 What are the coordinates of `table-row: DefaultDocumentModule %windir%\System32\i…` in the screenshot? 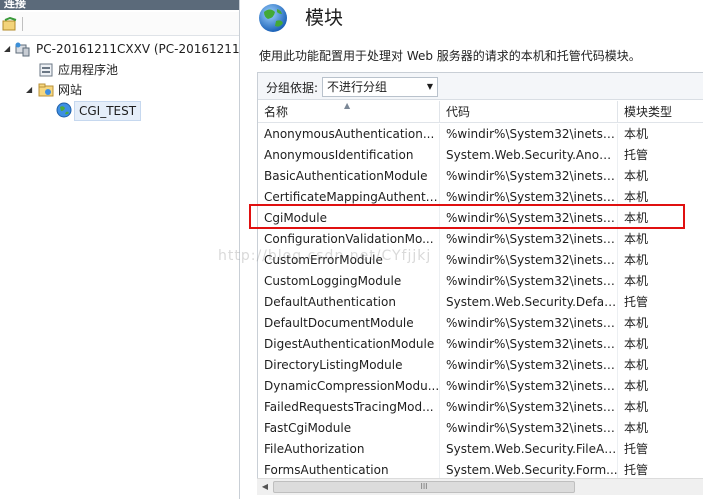 It's located at (480, 323).